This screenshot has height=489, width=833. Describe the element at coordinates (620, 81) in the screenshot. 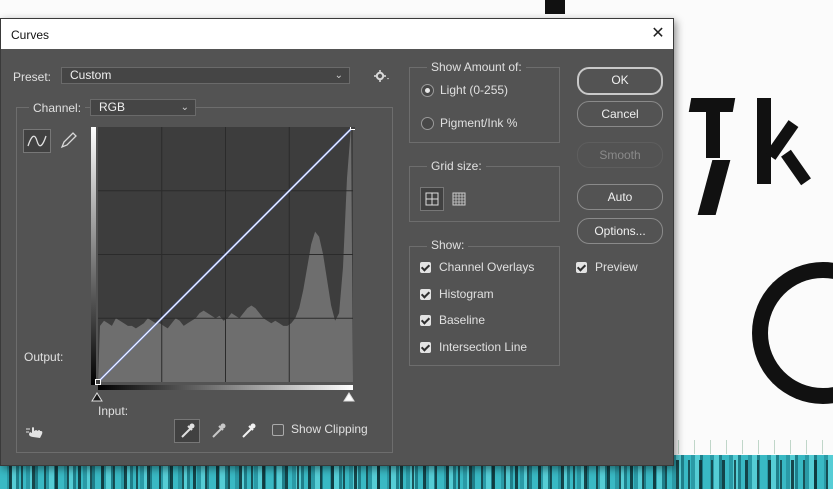

I see `ok-button: OK` at that location.